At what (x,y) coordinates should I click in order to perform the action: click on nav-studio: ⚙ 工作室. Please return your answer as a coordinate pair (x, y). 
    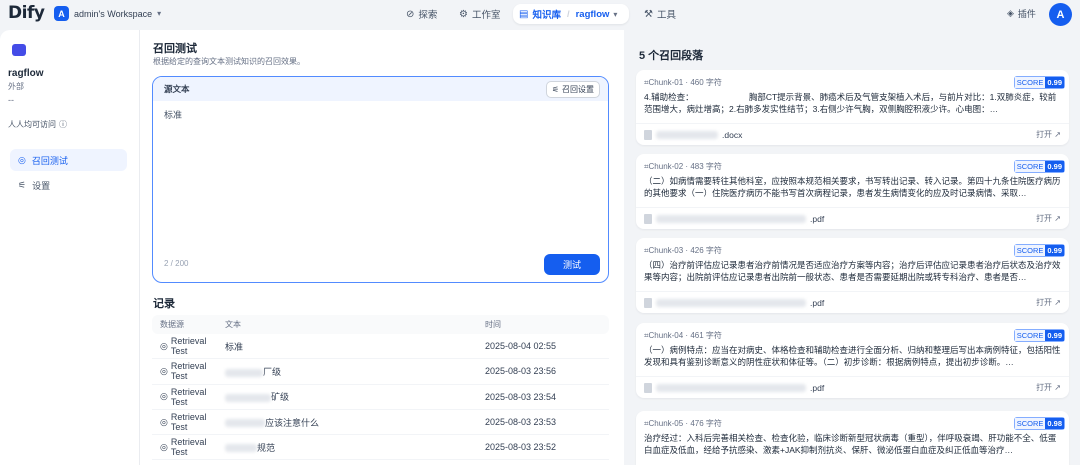
    Looking at the image, I should click on (479, 14).